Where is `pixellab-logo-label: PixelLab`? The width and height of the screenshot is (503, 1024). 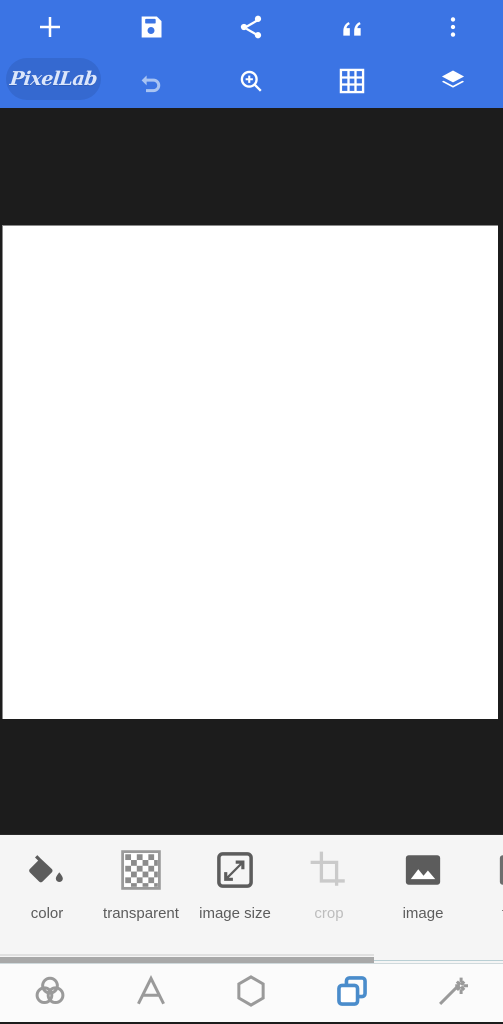 pixellab-logo-label: PixelLab is located at coordinates (53, 79).